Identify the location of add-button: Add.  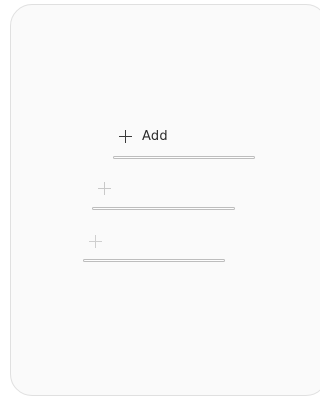
(143, 136).